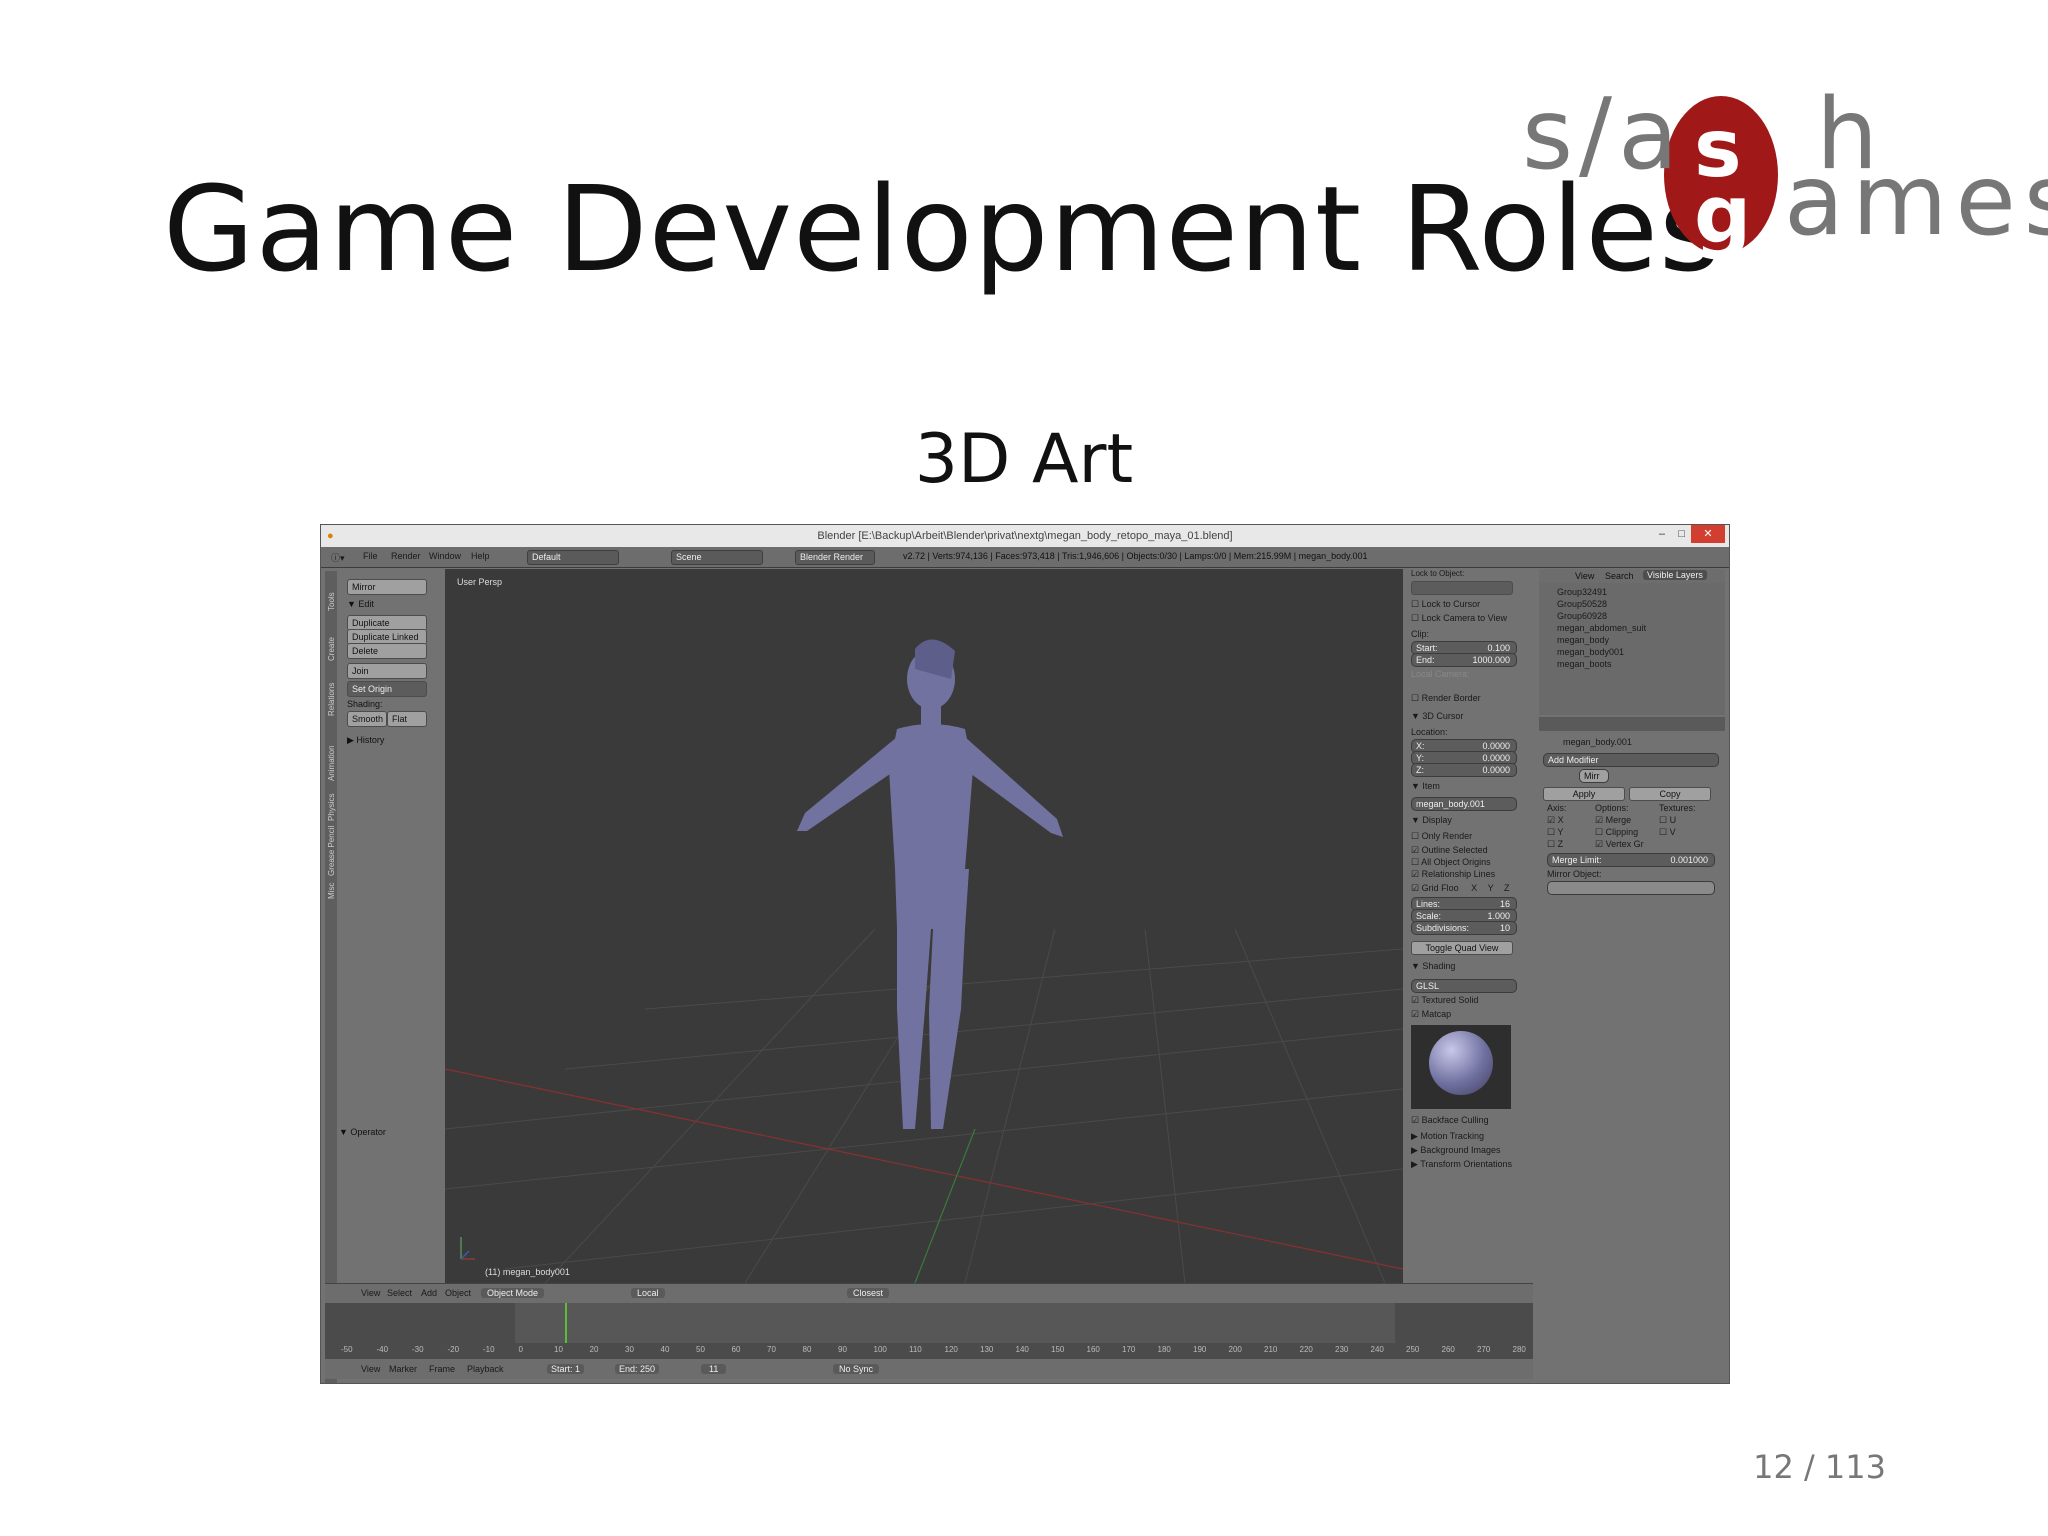 This screenshot has width=2048, height=1536. I want to click on texture-u-checkbox: ☐ U, so click(1667, 820).